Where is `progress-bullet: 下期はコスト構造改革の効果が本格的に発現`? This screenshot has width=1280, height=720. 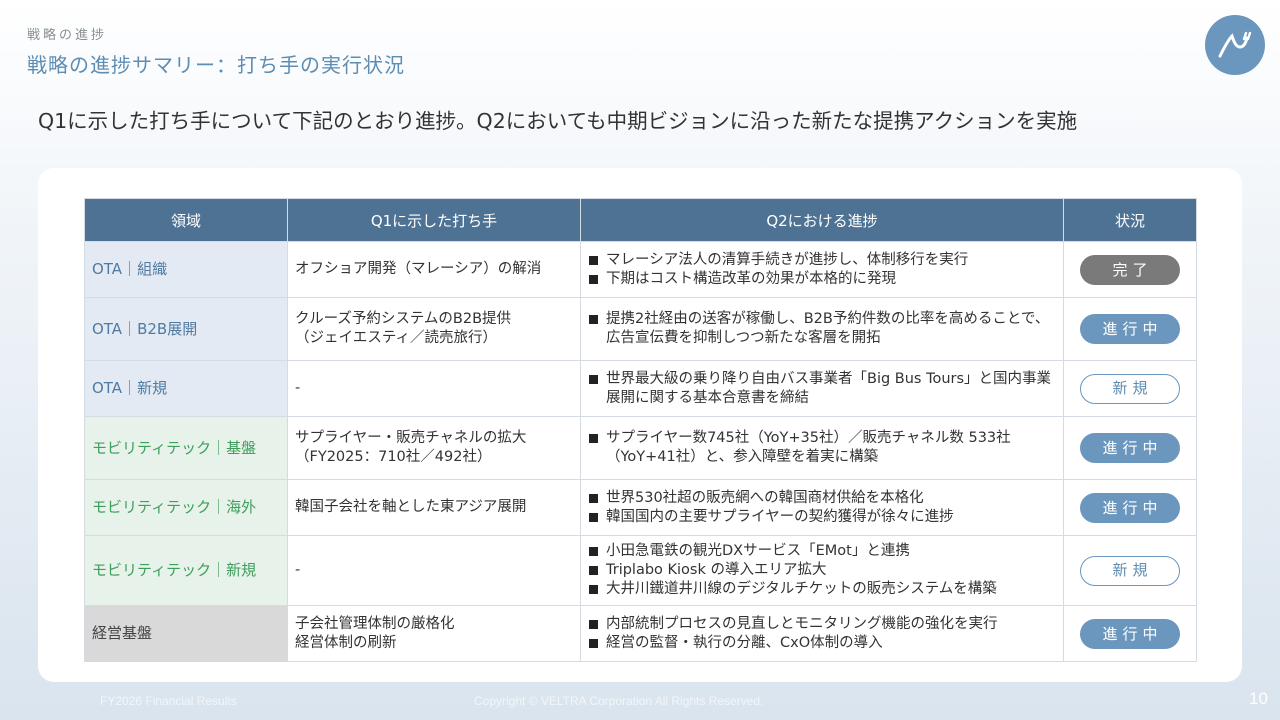 progress-bullet: 下期はコスト構造改革の効果が本格的に発現 is located at coordinates (822, 279).